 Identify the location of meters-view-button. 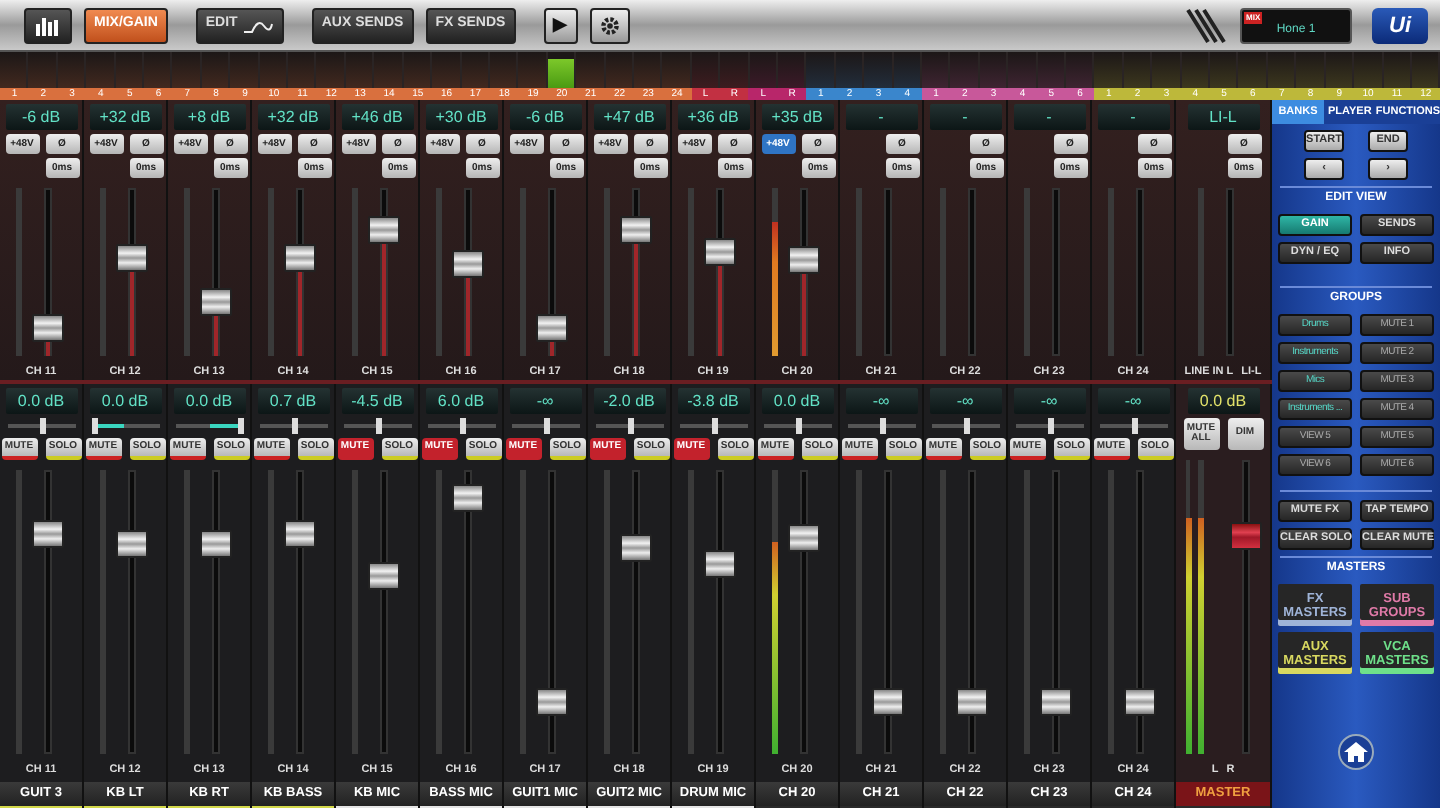
(48, 25).